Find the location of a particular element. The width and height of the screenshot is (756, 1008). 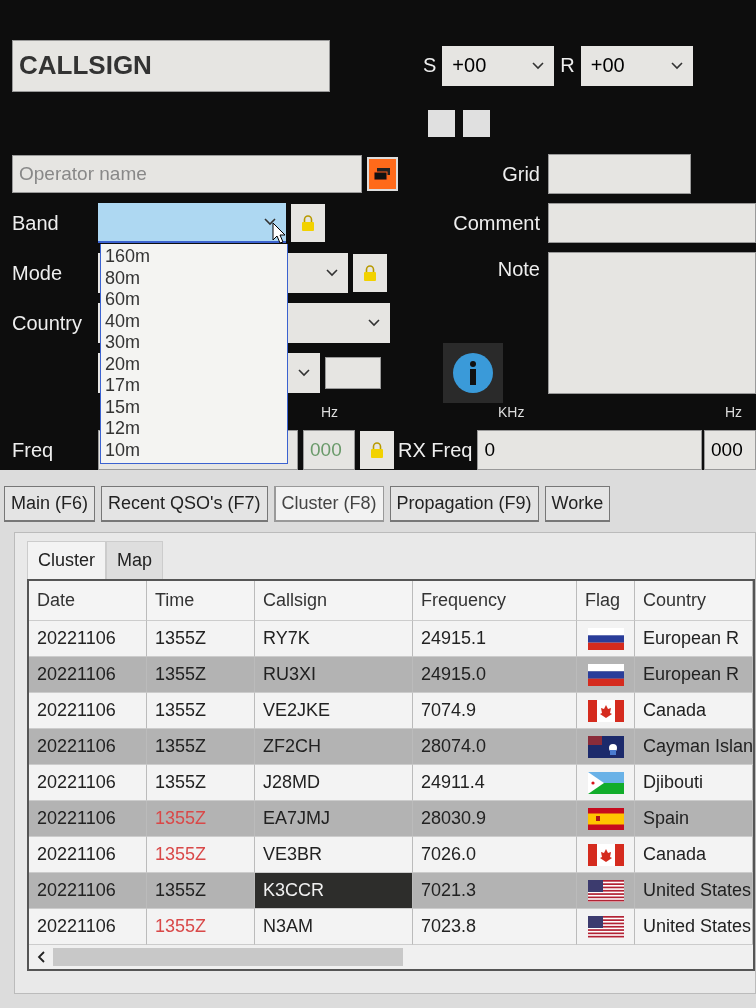

band-option: 80m is located at coordinates (194, 278).